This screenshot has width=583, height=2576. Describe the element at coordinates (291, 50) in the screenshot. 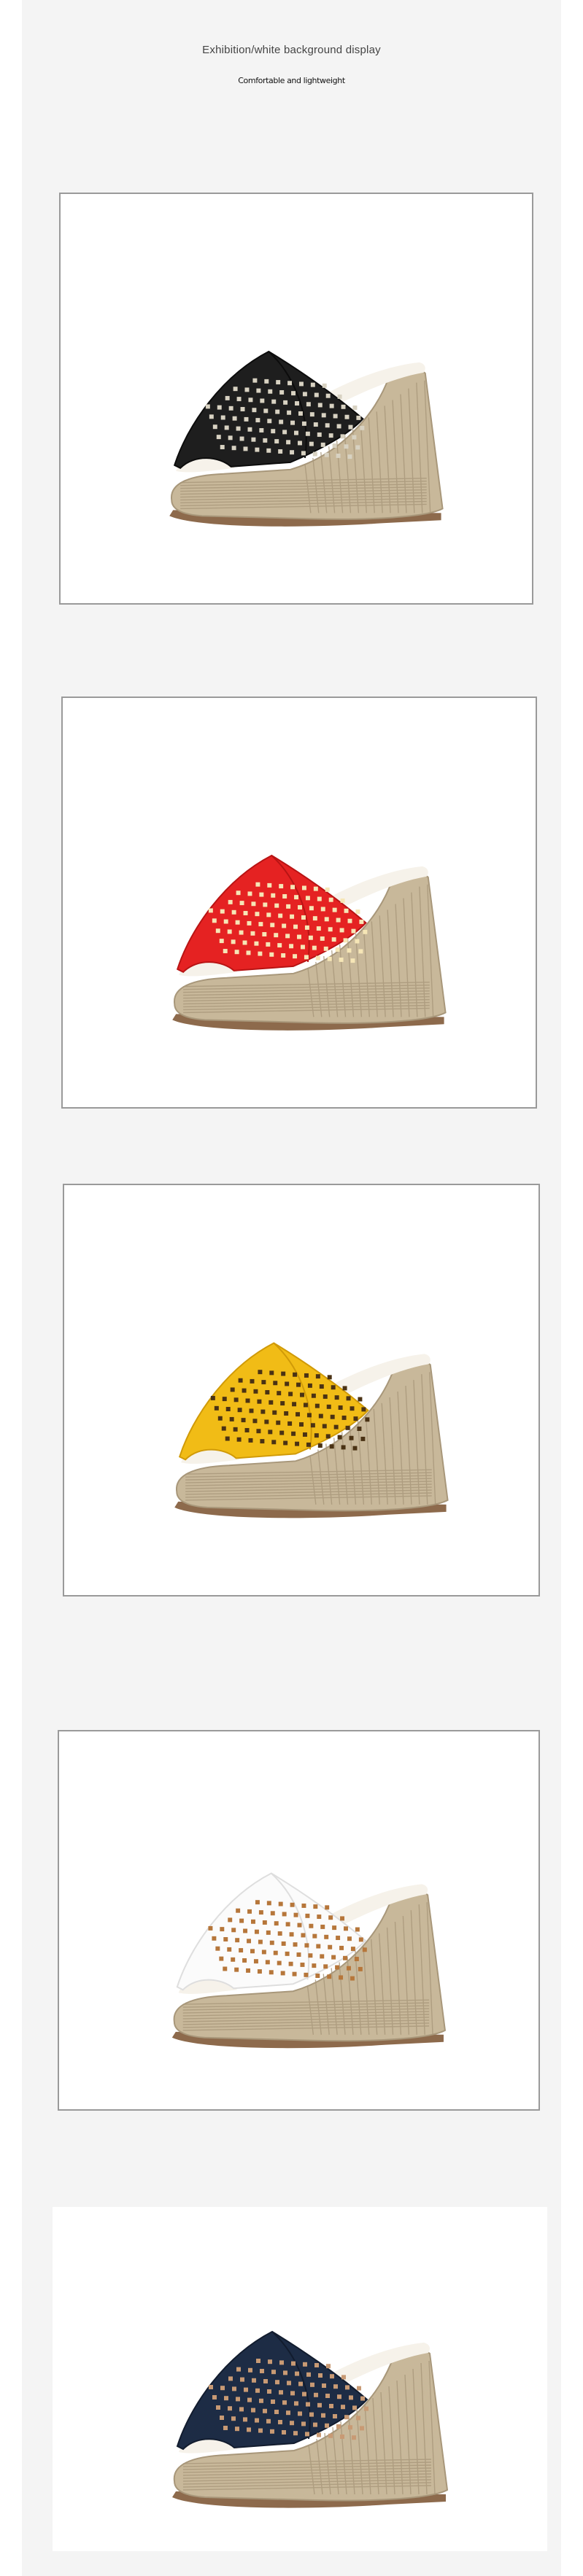

I see `section-heading: Exhibition/white background display` at that location.